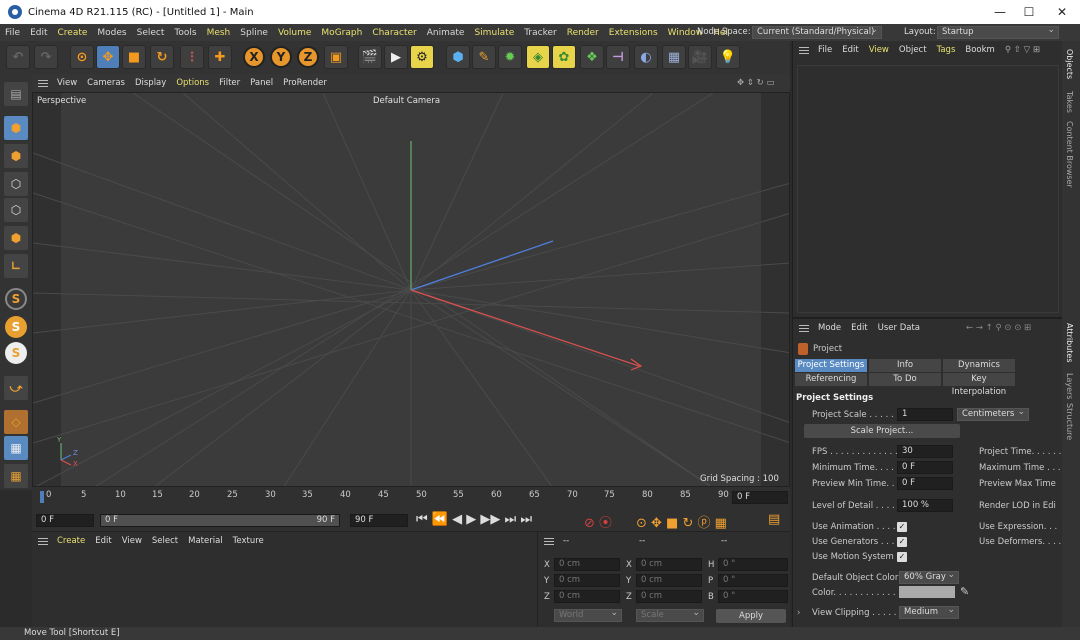 This screenshot has height=640, width=1080. What do you see at coordinates (979, 385) in the screenshot?
I see `tab-key-interpolation: Key Interpolation` at bounding box center [979, 385].